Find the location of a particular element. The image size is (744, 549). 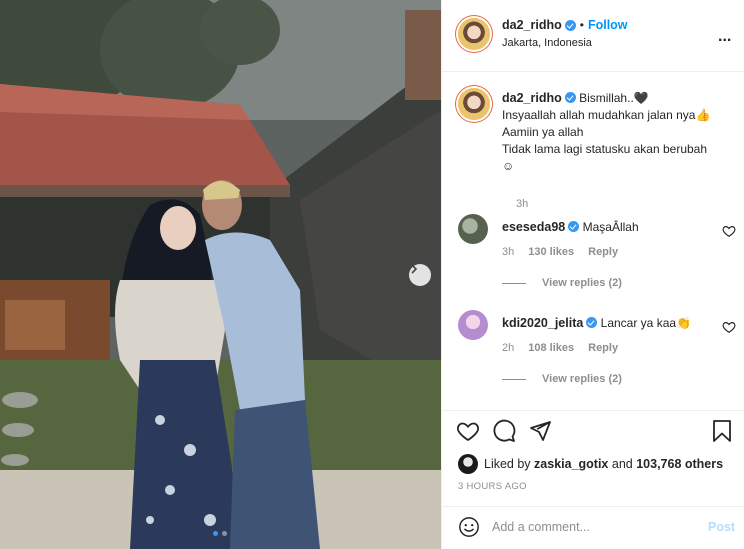

post-location: Jakarta, Indonesia is located at coordinates (547, 43).